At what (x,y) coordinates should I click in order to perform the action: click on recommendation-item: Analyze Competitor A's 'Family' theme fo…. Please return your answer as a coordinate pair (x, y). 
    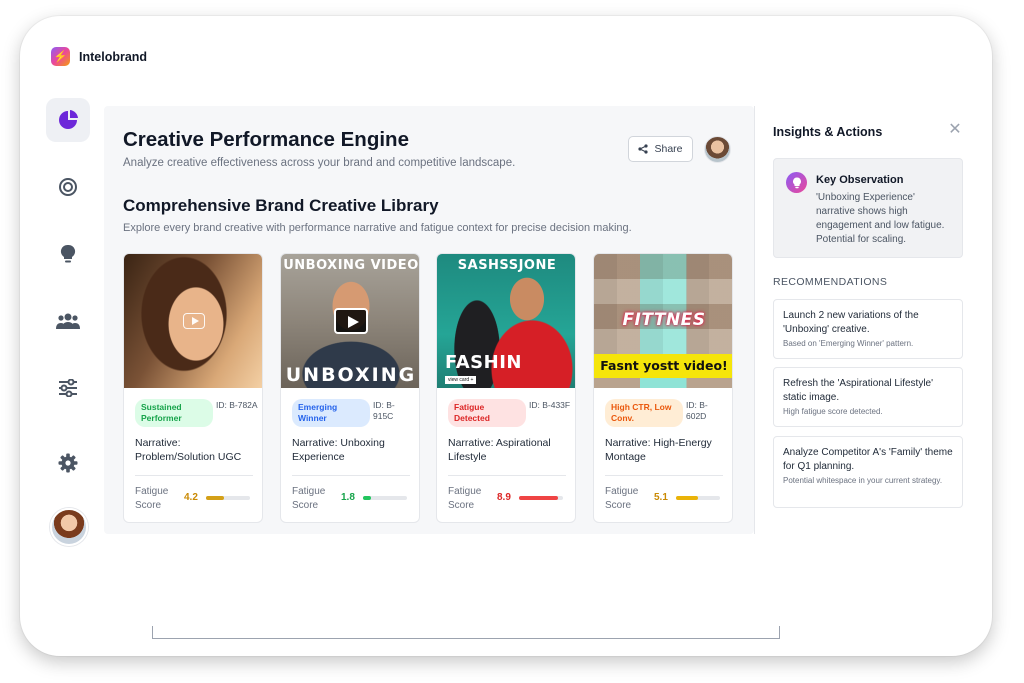
    Looking at the image, I should click on (868, 472).